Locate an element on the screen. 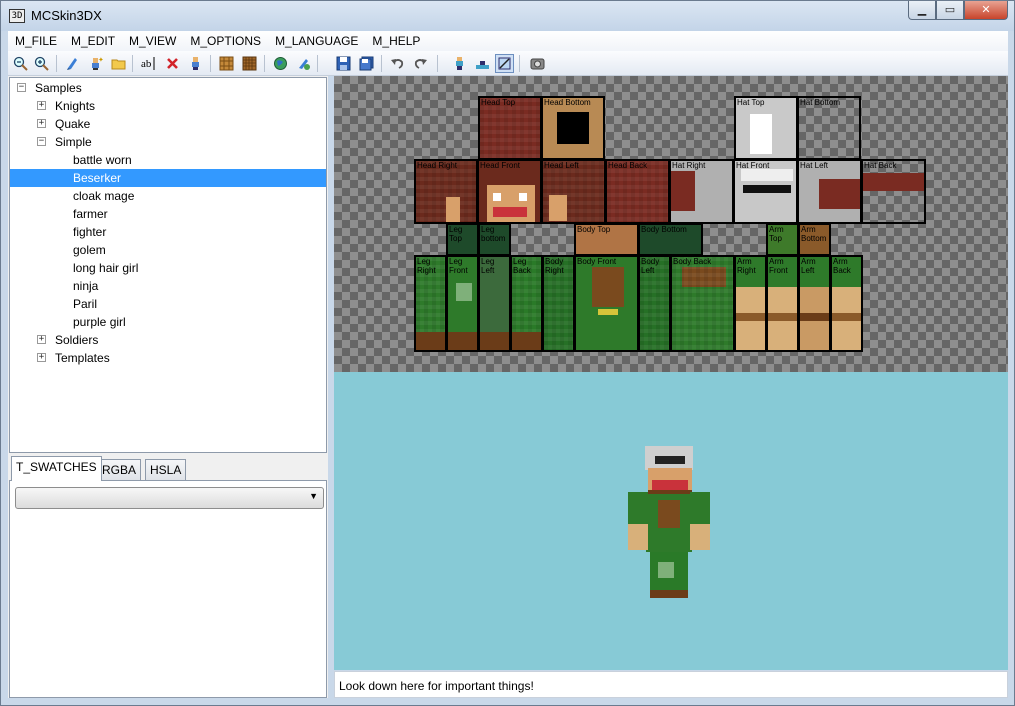 This screenshot has height=706, width=1015. import-skin-icon is located at coordinates (72, 63).